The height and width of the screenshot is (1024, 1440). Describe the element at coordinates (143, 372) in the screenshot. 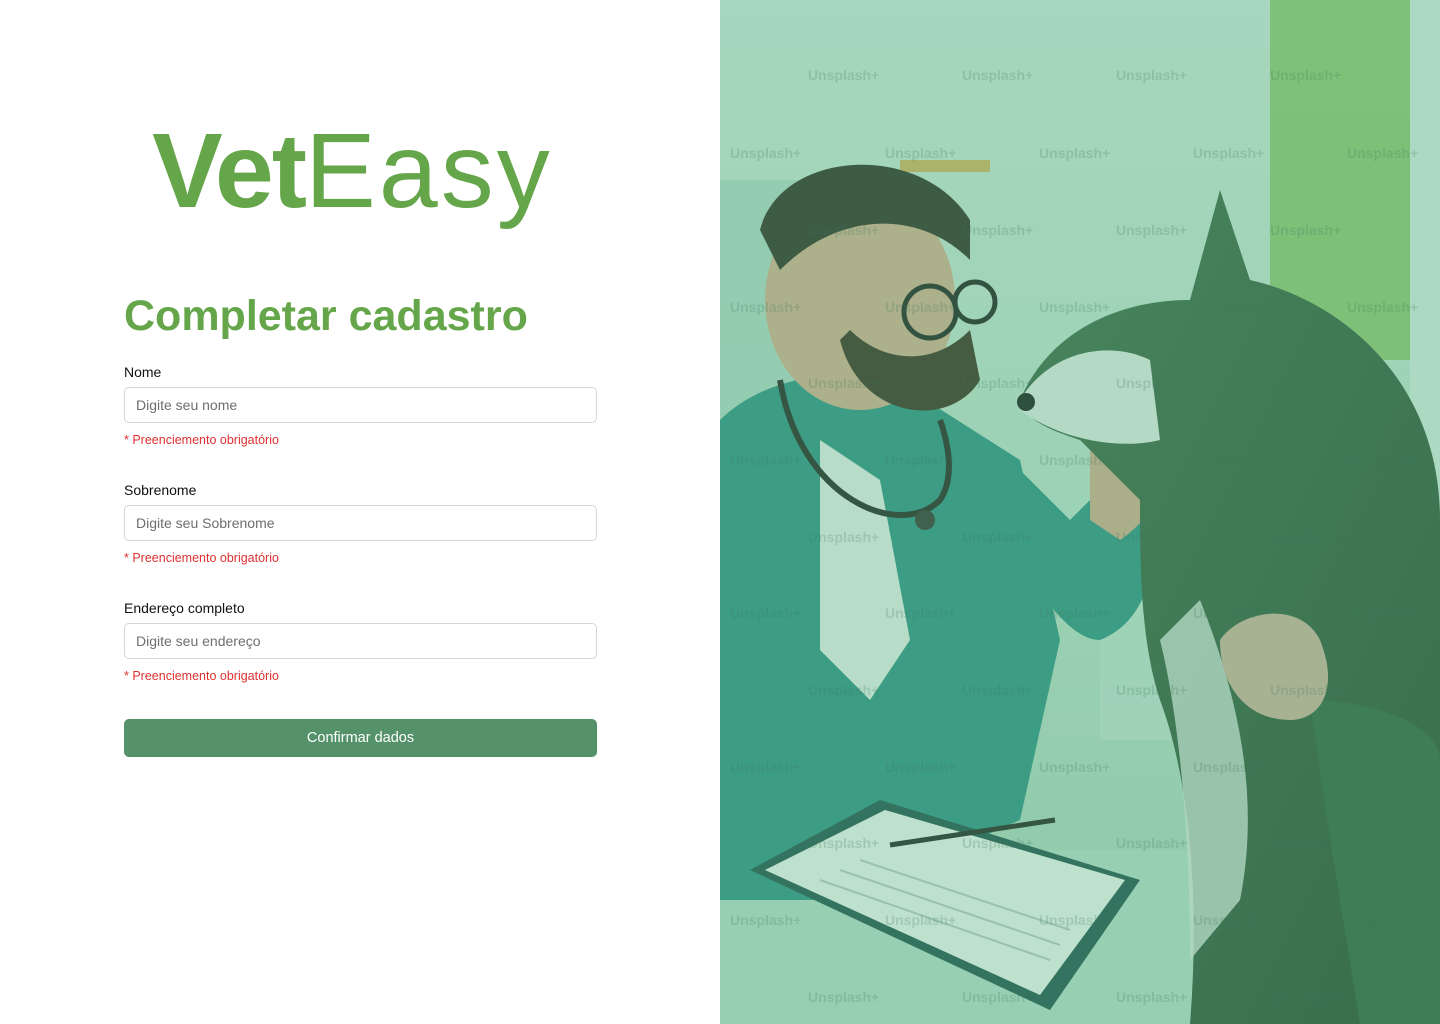

I see `name-label: Nome` at that location.